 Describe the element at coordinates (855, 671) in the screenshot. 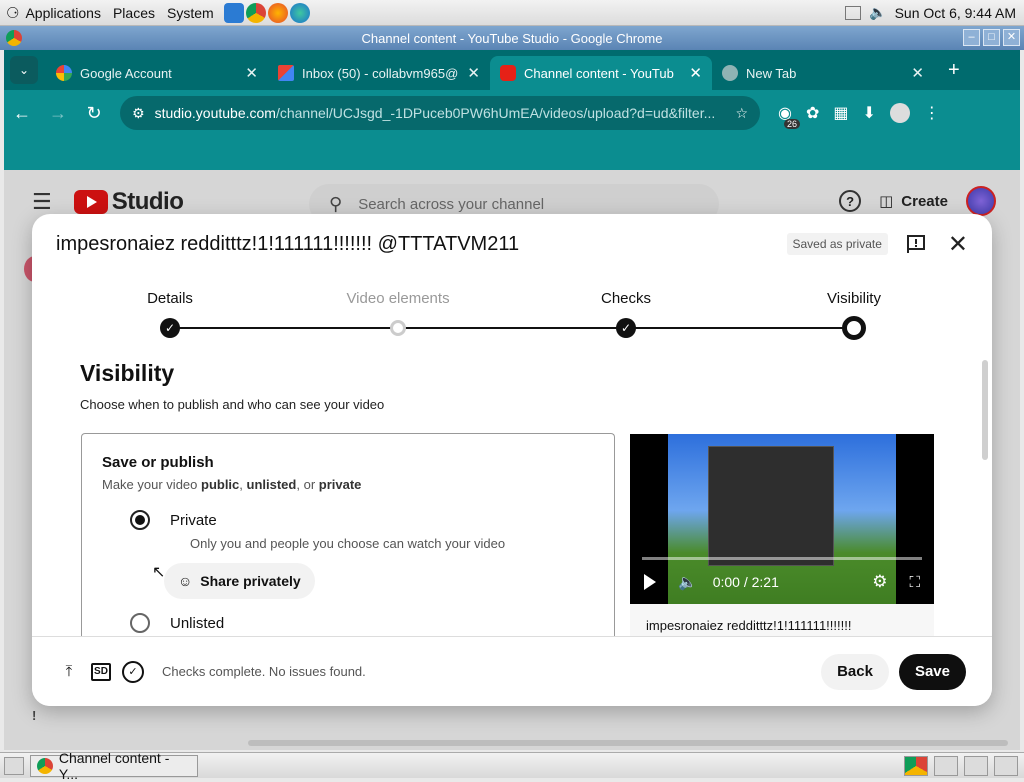

I see `back-button: Back` at that location.